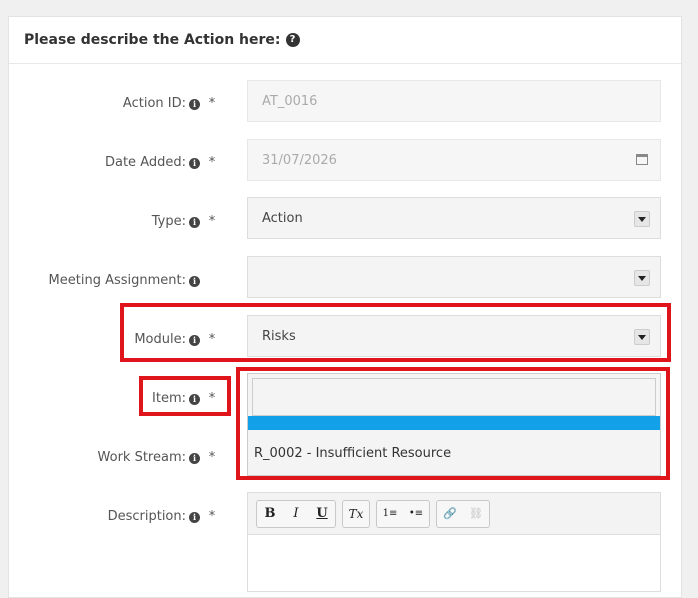 The image size is (698, 598). Describe the element at coordinates (109, 516) in the screenshot. I see `description-label: Description: i *` at that location.